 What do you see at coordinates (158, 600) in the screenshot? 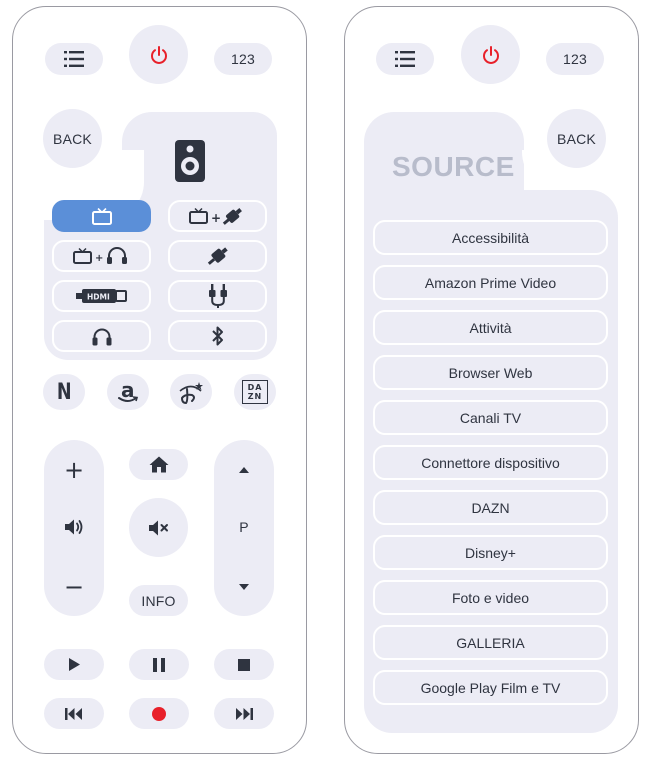
I see `info-button: INFO` at bounding box center [158, 600].